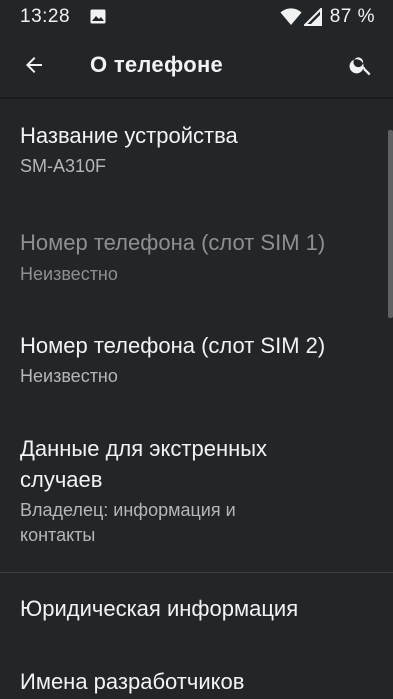 The height and width of the screenshot is (699, 393). What do you see at coordinates (291, 16) in the screenshot?
I see `wifi-icon` at bounding box center [291, 16].